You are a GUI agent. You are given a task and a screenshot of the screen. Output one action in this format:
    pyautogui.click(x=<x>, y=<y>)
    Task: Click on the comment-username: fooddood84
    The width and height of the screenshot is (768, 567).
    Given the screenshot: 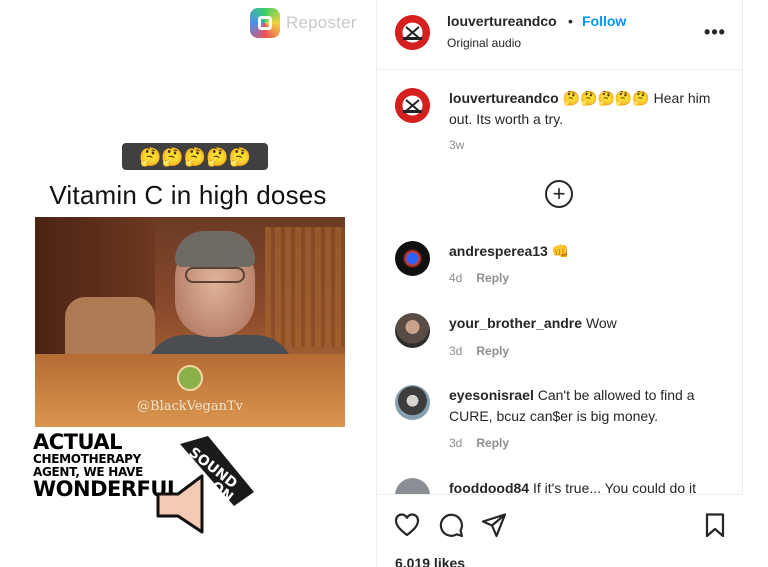 What is the action you would take?
    pyautogui.click(x=489, y=487)
    